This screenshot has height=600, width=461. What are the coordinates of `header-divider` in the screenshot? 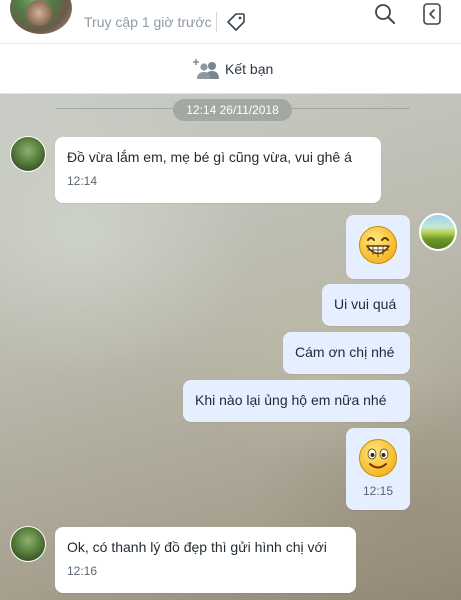 It's located at (216, 22).